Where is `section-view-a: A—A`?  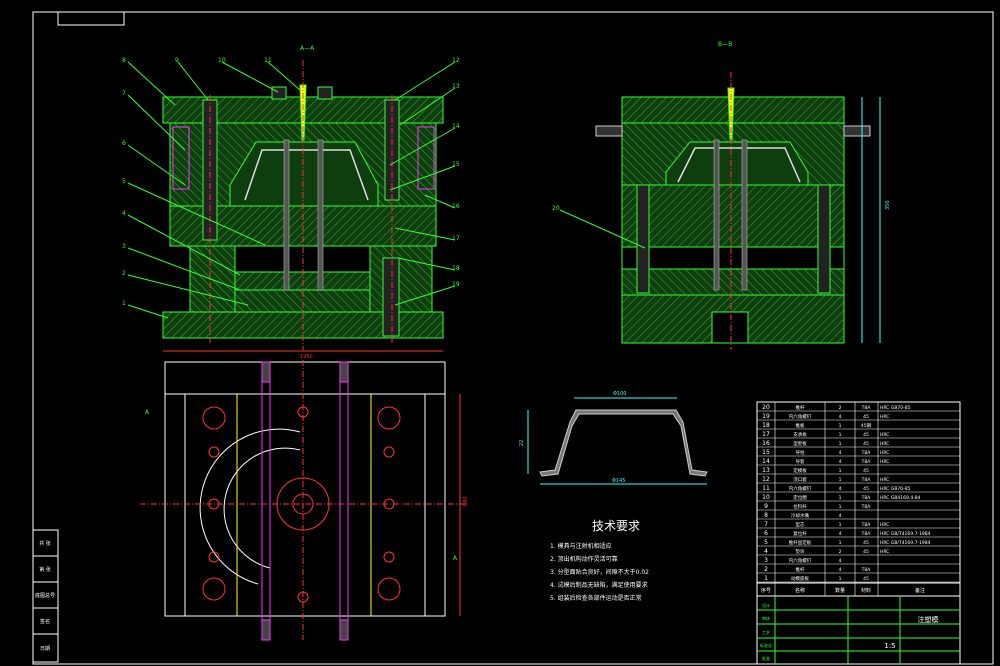
section-view-a: A—A is located at coordinates (303, 198).